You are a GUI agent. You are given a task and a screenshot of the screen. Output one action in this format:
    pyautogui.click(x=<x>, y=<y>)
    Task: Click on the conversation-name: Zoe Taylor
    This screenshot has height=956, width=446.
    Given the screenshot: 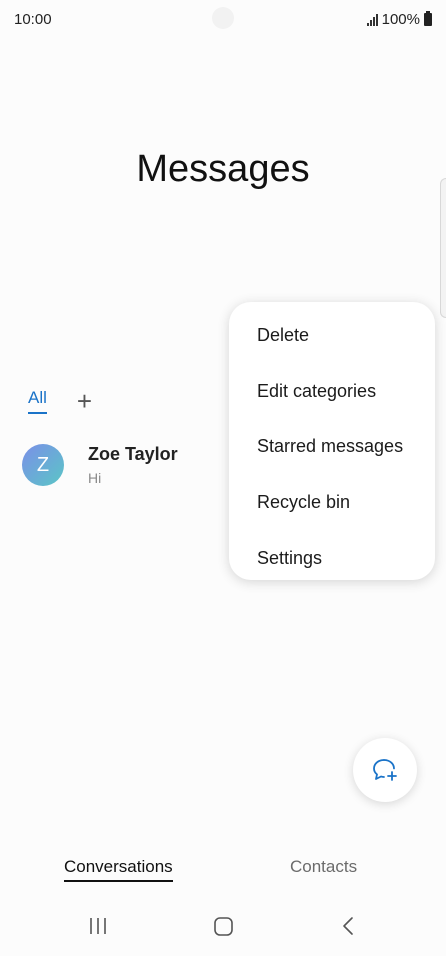 What is the action you would take?
    pyautogui.click(x=133, y=454)
    